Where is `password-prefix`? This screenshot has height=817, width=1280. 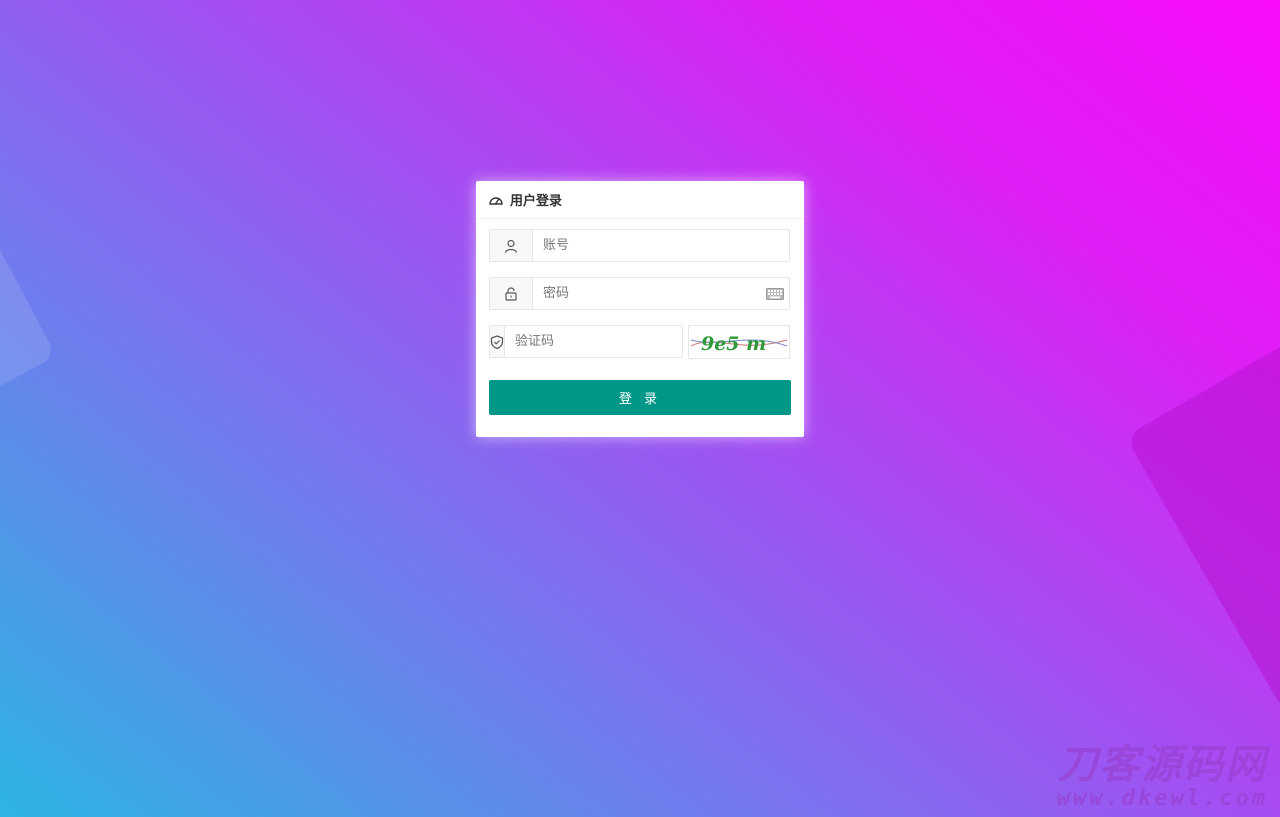 password-prefix is located at coordinates (511, 293).